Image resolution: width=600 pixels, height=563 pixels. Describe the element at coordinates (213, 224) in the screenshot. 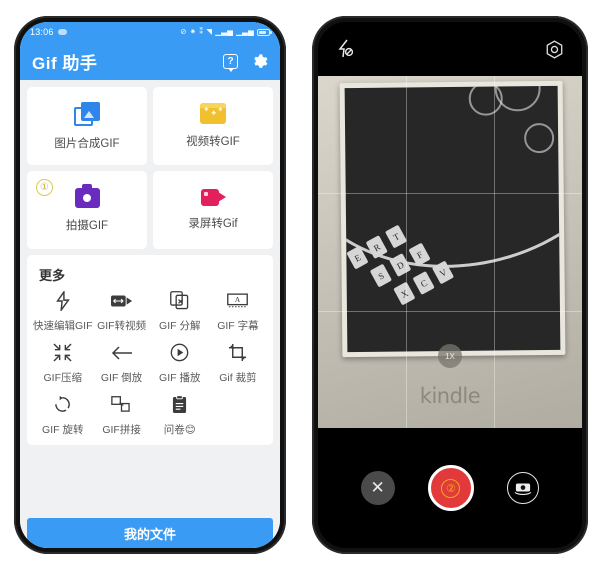

I see `card-label: 录屏转Gif` at that location.